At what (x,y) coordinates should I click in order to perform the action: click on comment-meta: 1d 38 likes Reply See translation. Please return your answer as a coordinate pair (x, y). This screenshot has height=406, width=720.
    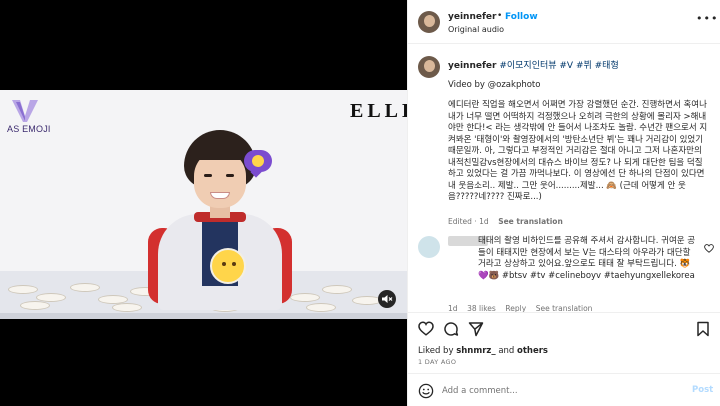
    Looking at the image, I should click on (520, 308).